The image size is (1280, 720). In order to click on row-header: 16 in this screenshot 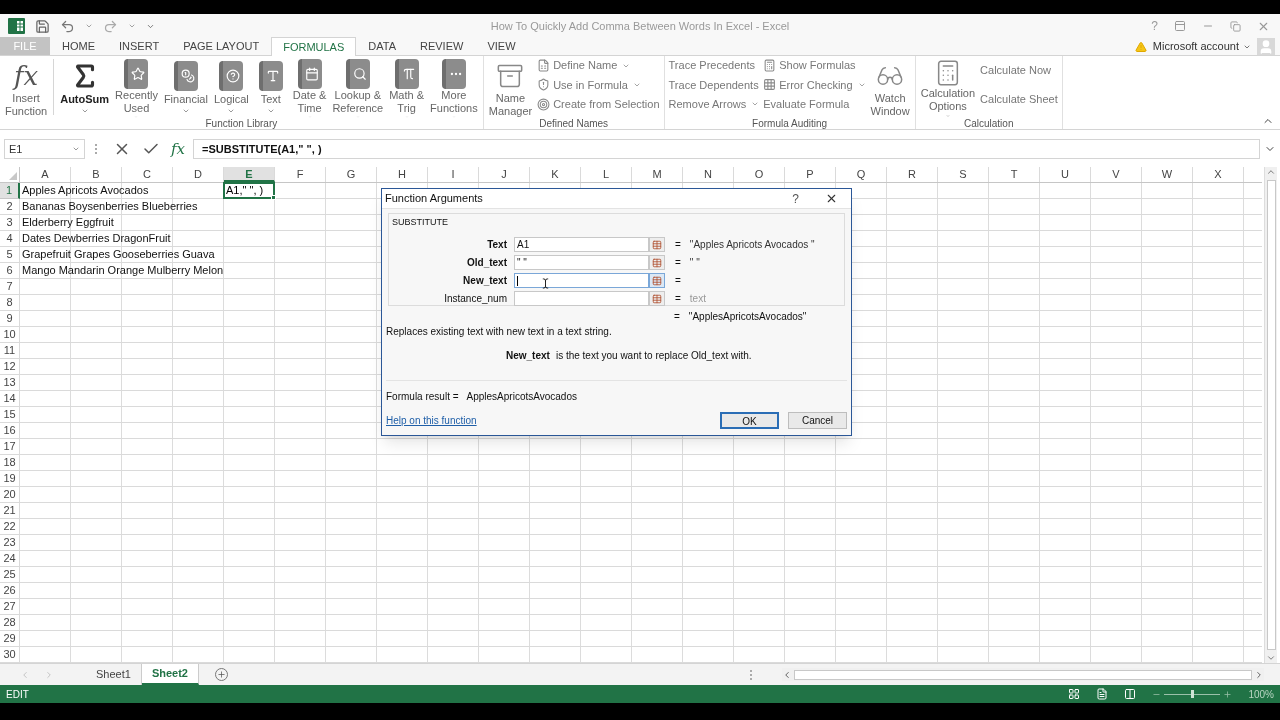, I will do `click(10, 431)`.